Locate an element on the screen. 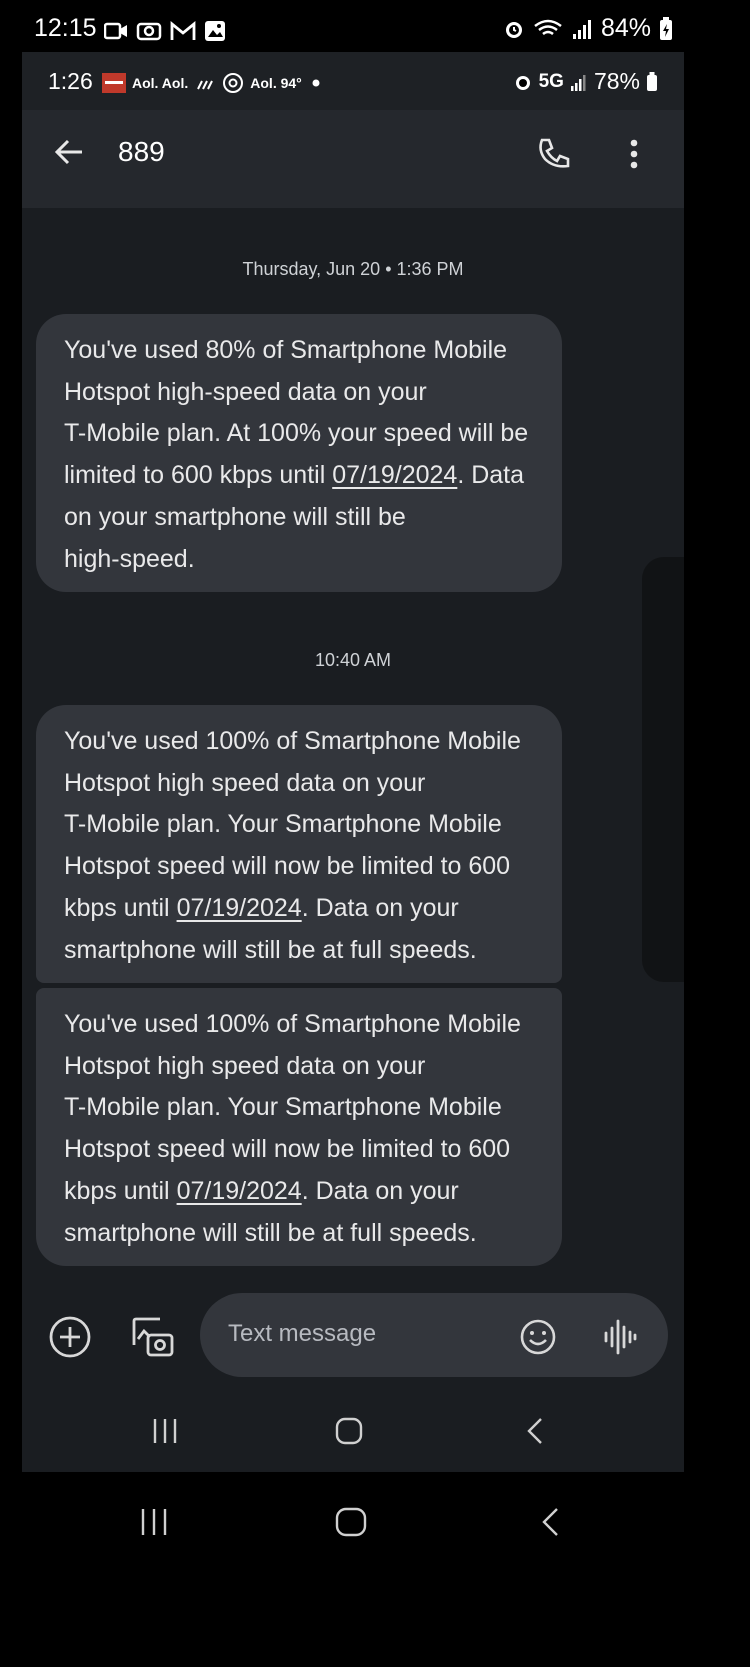 The width and height of the screenshot is (750, 1667). outer-notification-icons is located at coordinates (165, 31).